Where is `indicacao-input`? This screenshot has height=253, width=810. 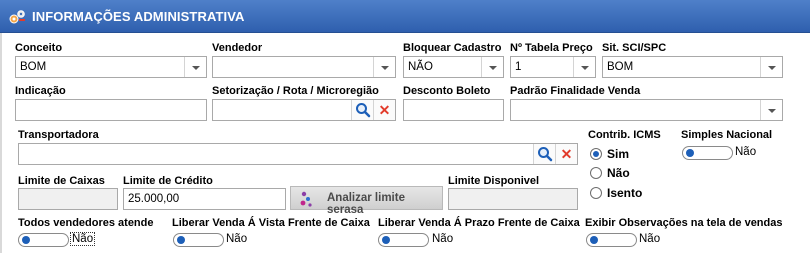
indicacao-input is located at coordinates (111, 110).